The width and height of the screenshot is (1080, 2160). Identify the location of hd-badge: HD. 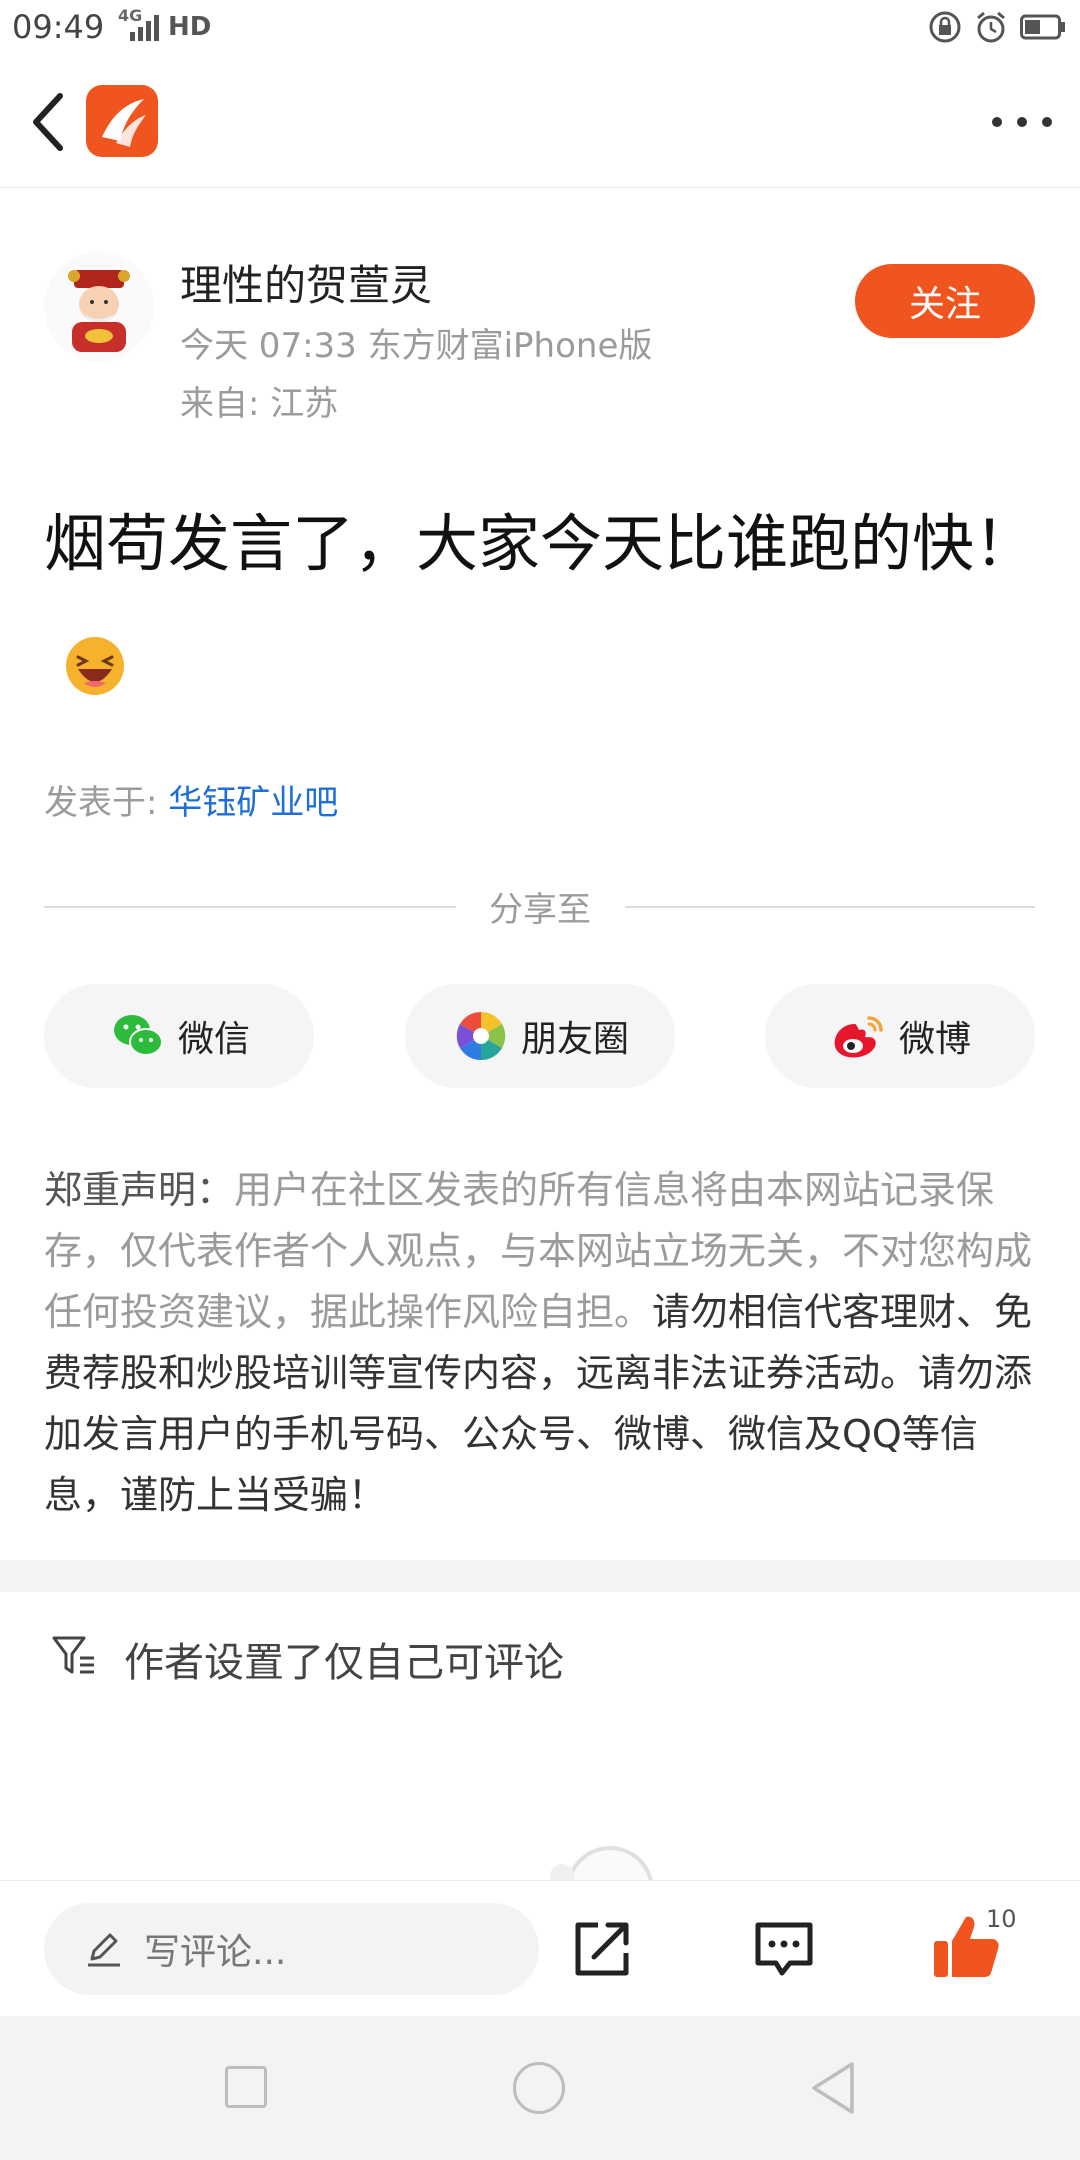
(190, 27).